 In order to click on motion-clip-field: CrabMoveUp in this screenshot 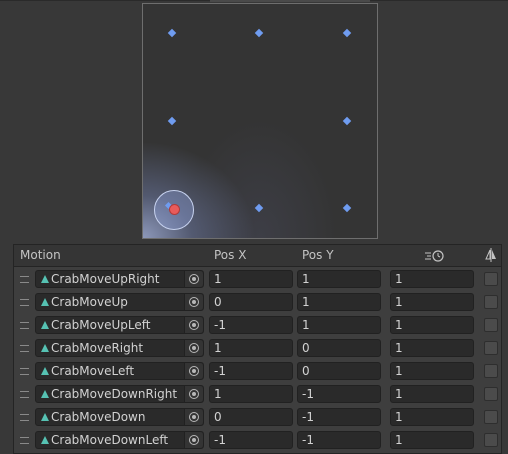, I will do `click(119, 302)`.